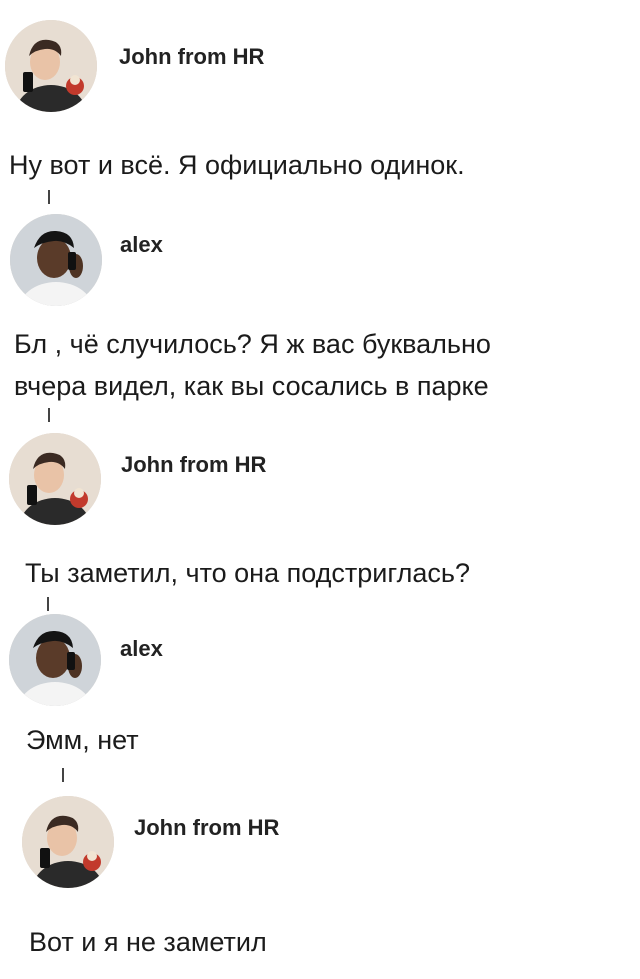  I want to click on message-text: Ну вот и всё. Я официально одинок., so click(237, 165).